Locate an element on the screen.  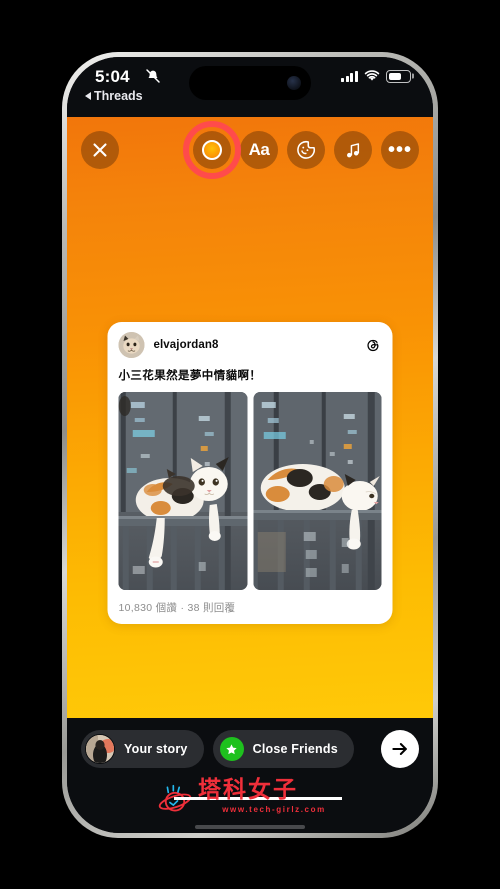
watermark-brand: 塔科女子 is located at coordinates (248, 790).